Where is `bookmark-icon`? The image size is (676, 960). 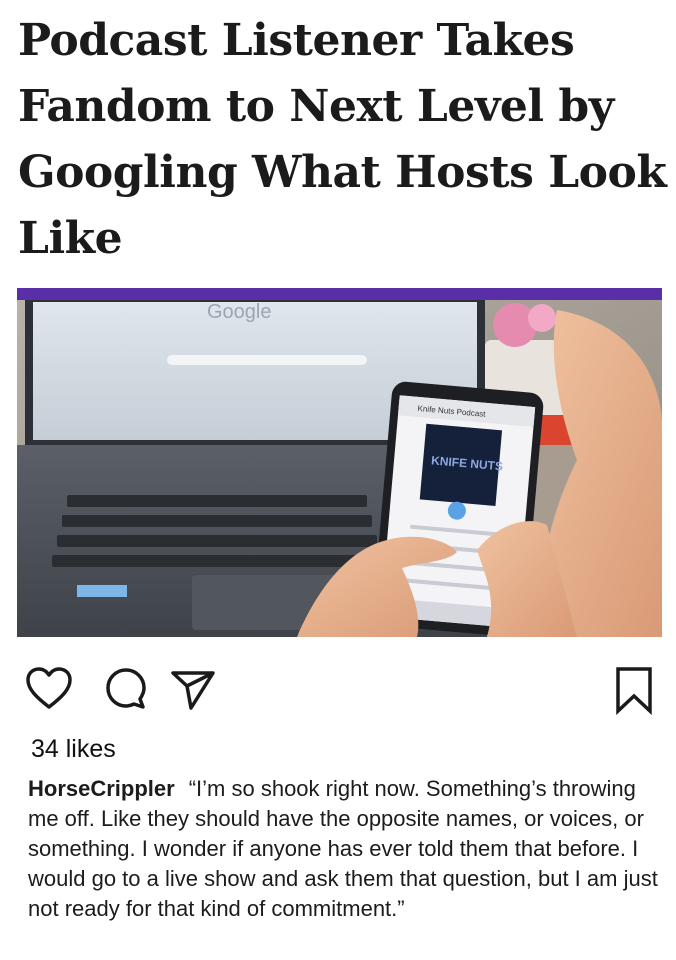
bookmark-icon is located at coordinates (634, 692).